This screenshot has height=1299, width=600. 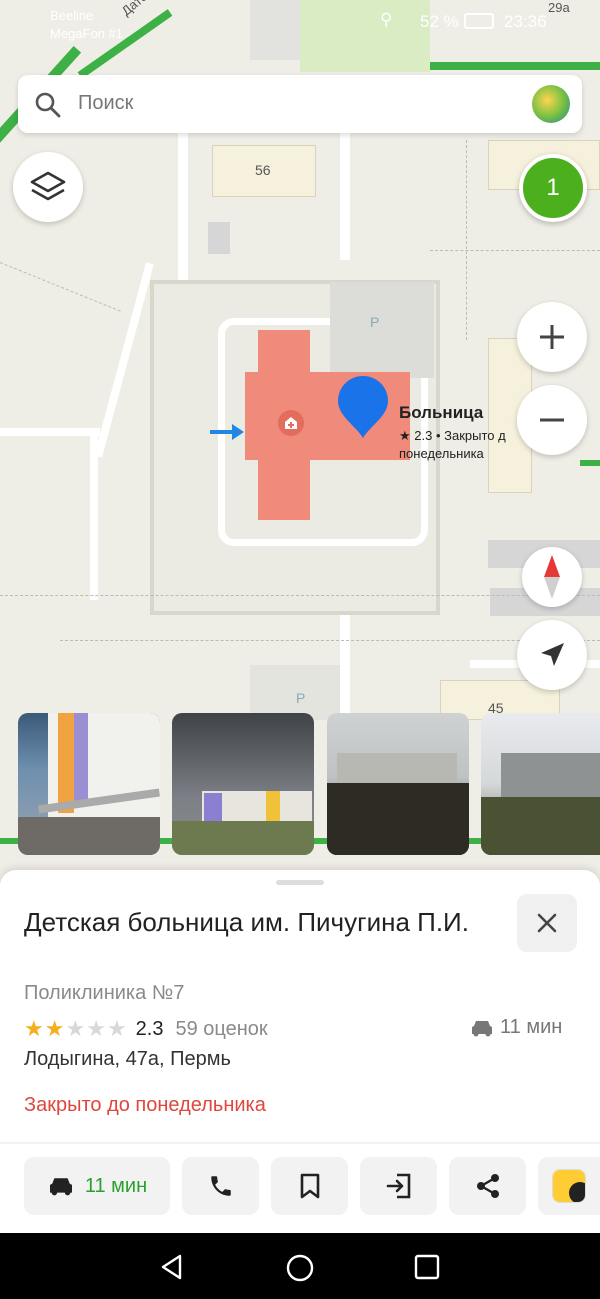 What do you see at coordinates (105, 103) in the screenshot?
I see `search-input: Поиск` at bounding box center [105, 103].